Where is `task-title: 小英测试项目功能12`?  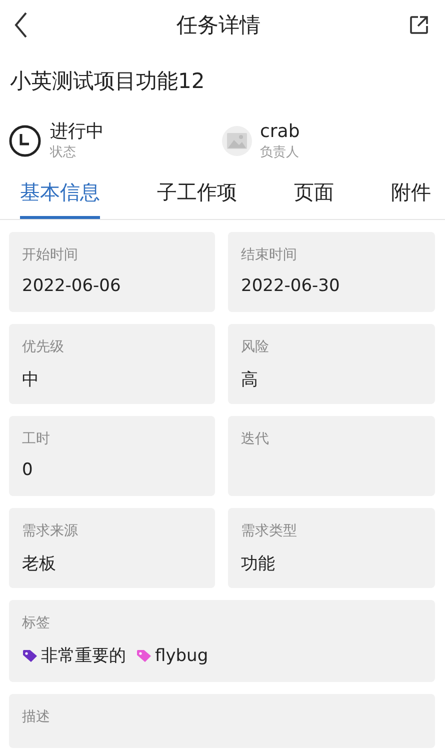 task-title: 小英测试项目功能12 is located at coordinates (107, 81).